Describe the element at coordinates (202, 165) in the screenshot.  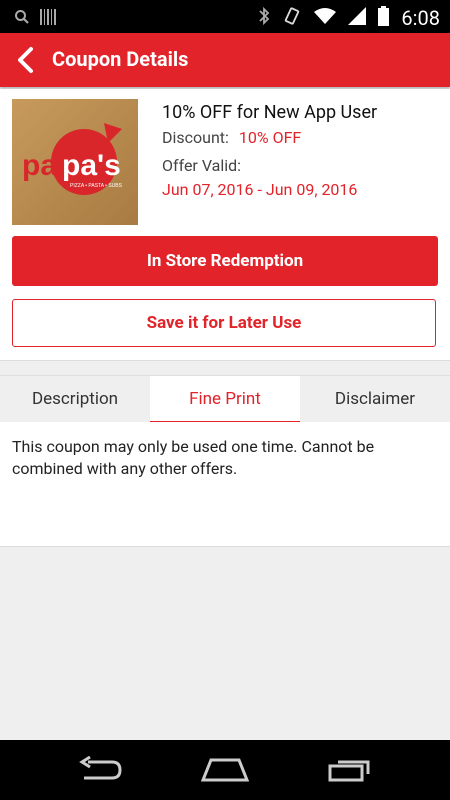
I see `offer-valid-label: Offer Valid:` at that location.